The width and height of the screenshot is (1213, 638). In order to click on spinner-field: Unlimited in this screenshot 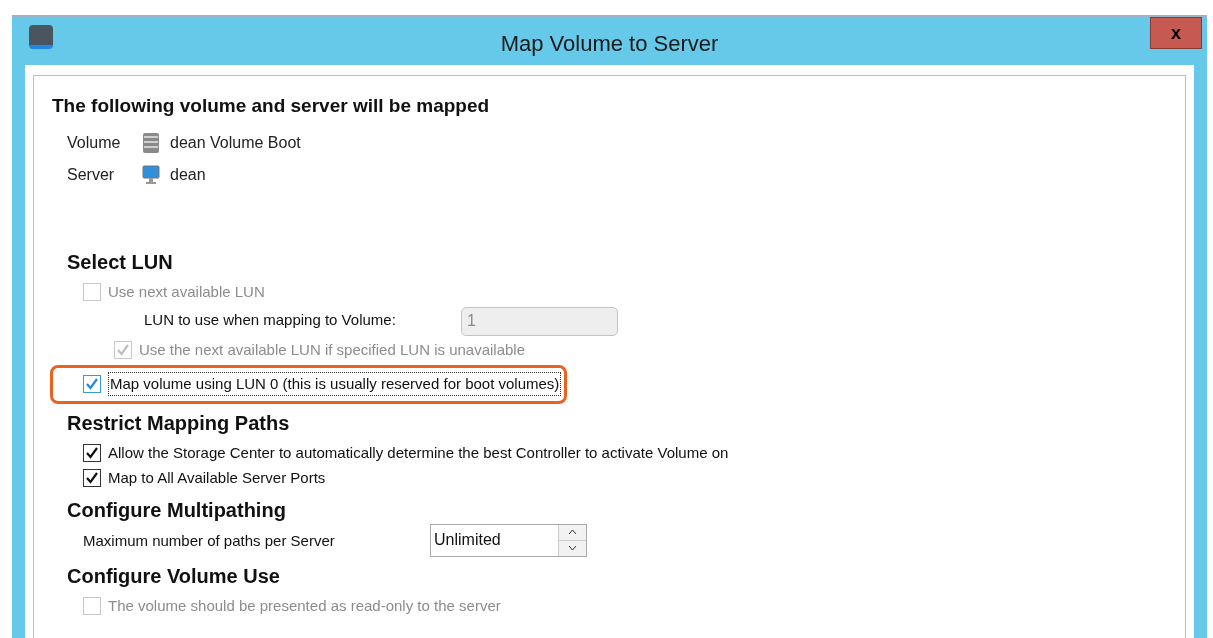, I will do `click(508, 540)`.